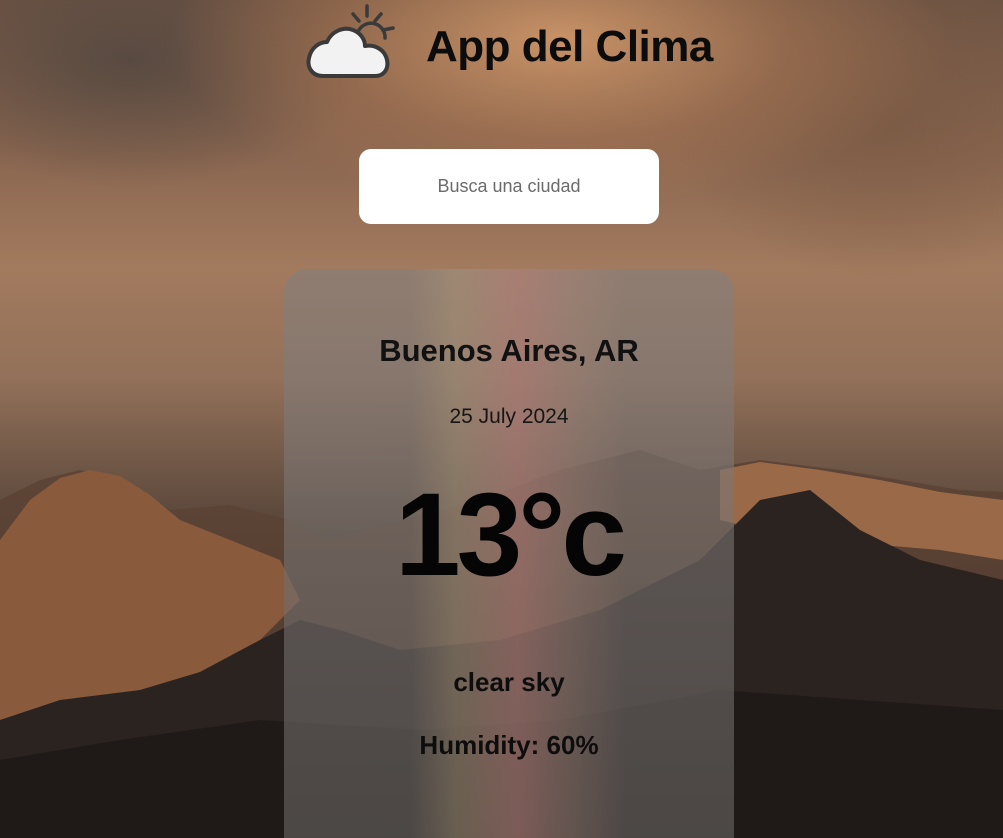 Image resolution: width=1003 pixels, height=838 pixels. I want to click on city-name: Buenos Aires, AR, so click(509, 350).